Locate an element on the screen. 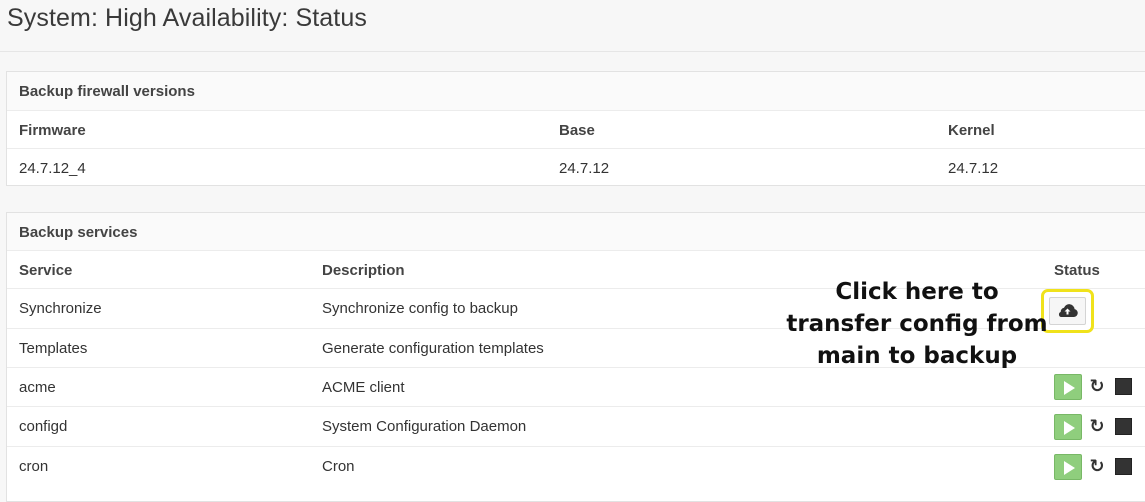  status-header: Status is located at coordinates (1077, 270).